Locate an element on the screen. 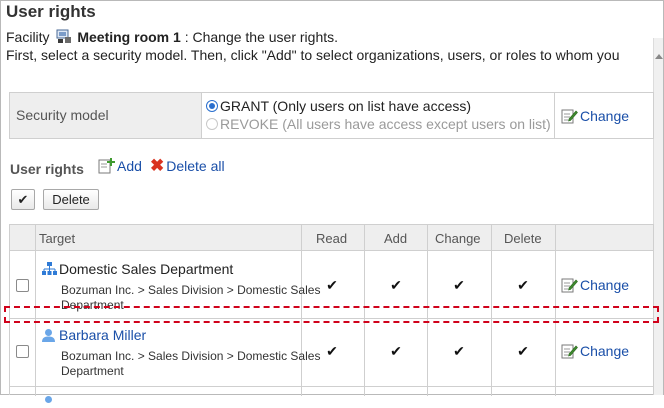 The height and width of the screenshot is (408, 664). facility-icon is located at coordinates (64, 36).